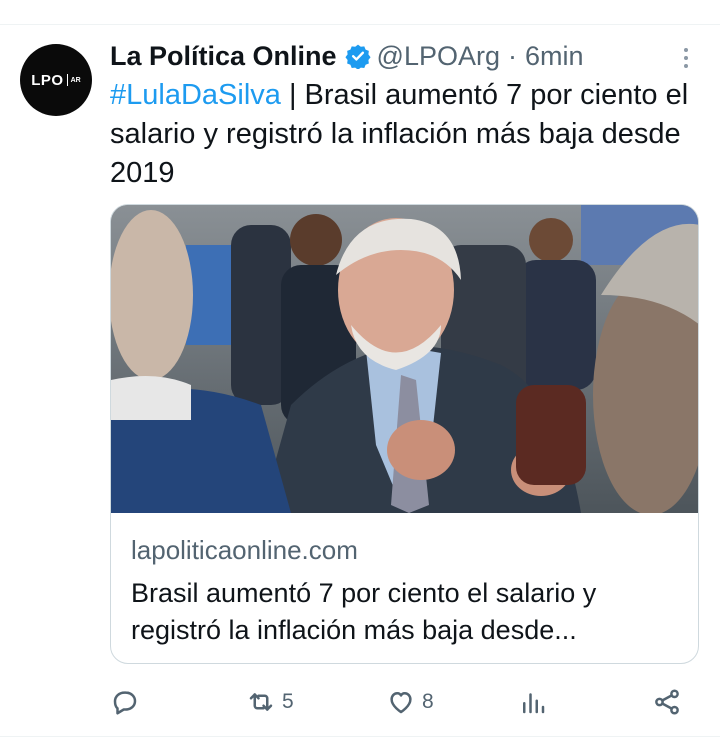 This screenshot has height=740, width=720. What do you see at coordinates (357, 56) in the screenshot?
I see `verified-badge-icon` at bounding box center [357, 56].